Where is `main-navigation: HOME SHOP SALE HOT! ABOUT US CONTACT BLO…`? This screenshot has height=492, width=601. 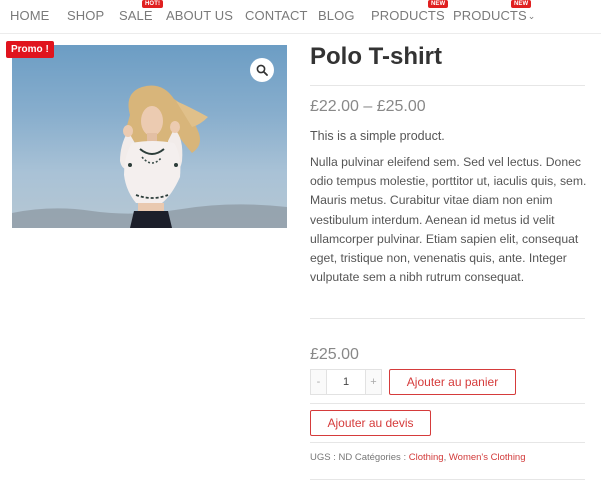 main-navigation: HOME SHOP SALE HOT! ABOUT US CONTACT BLO… is located at coordinates (300, 17).